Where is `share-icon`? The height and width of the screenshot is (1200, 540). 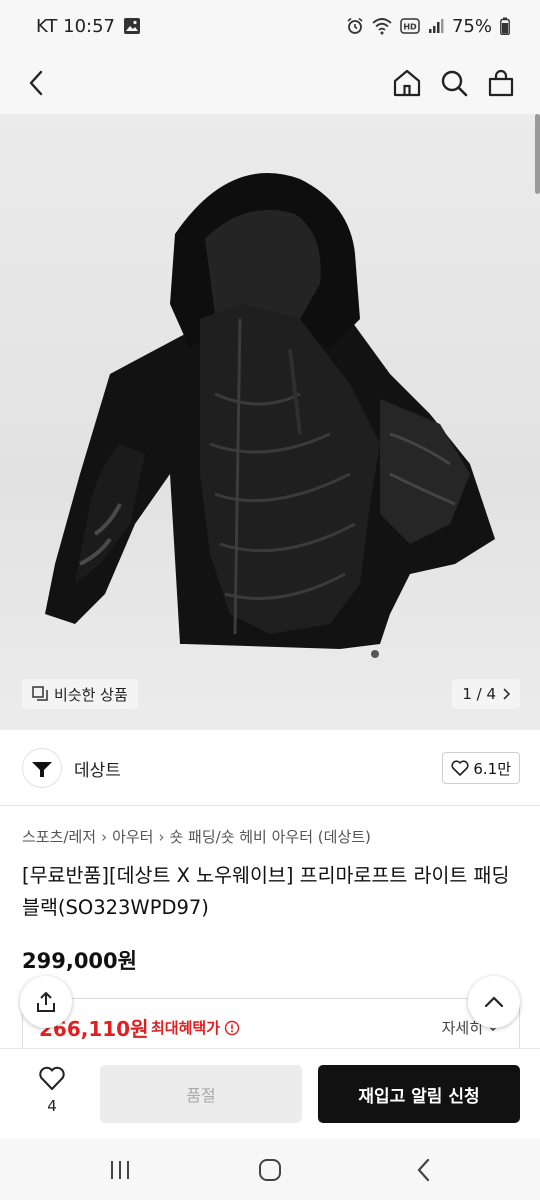
share-icon is located at coordinates (46, 1002).